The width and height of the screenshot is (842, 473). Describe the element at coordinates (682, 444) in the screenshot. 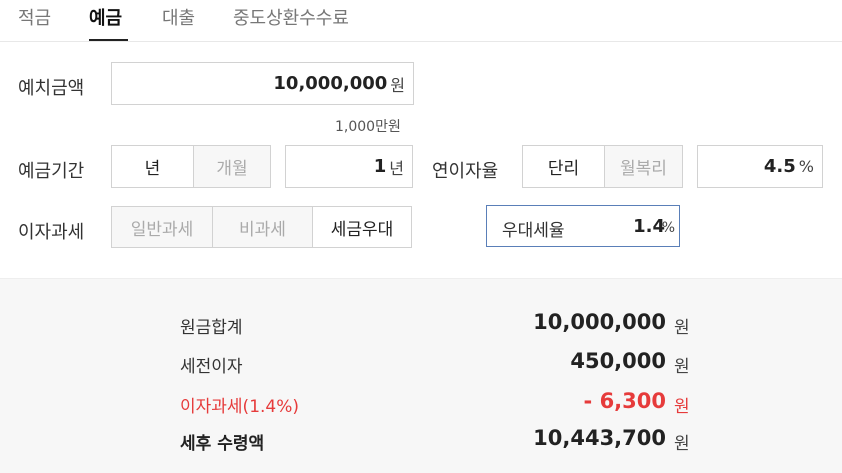

I see `result-after-tax-unit: 원` at that location.